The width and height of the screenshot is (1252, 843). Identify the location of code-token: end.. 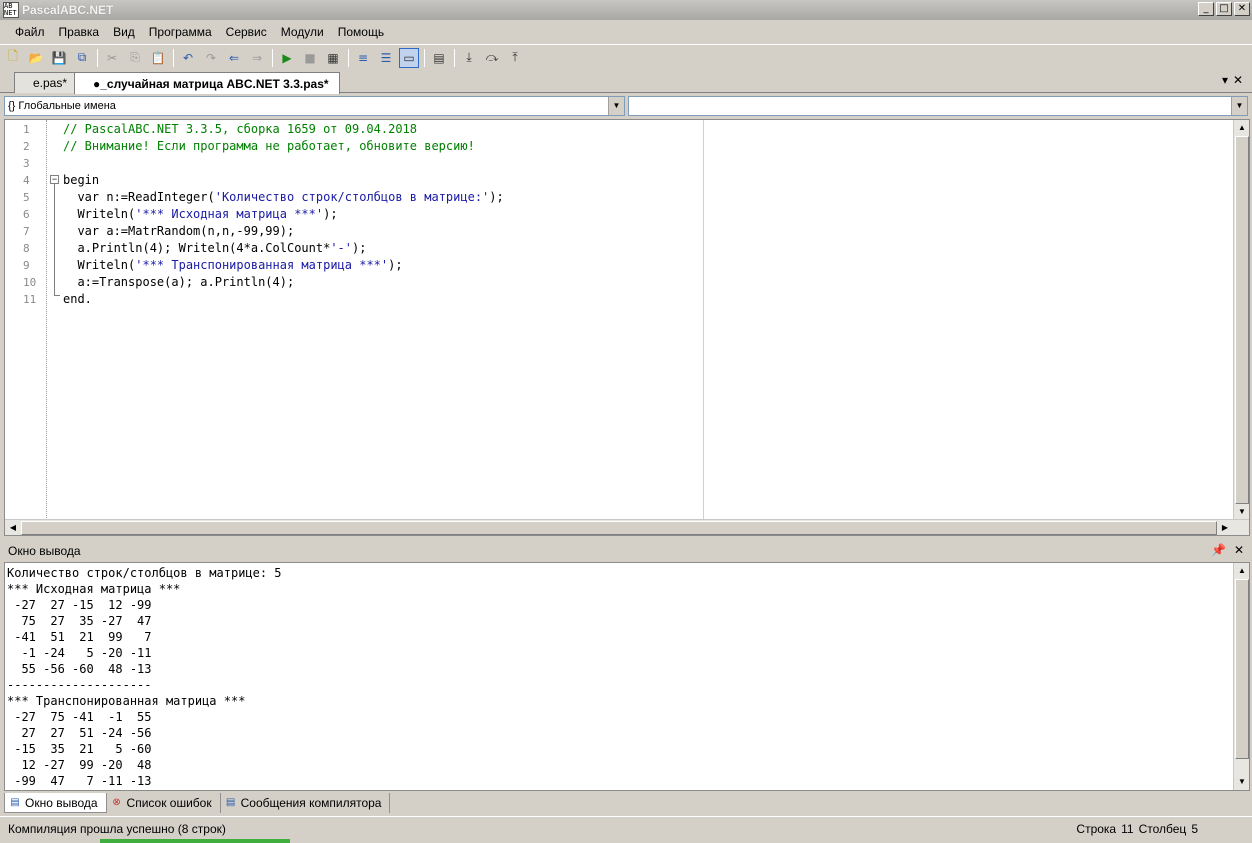
(77, 299).